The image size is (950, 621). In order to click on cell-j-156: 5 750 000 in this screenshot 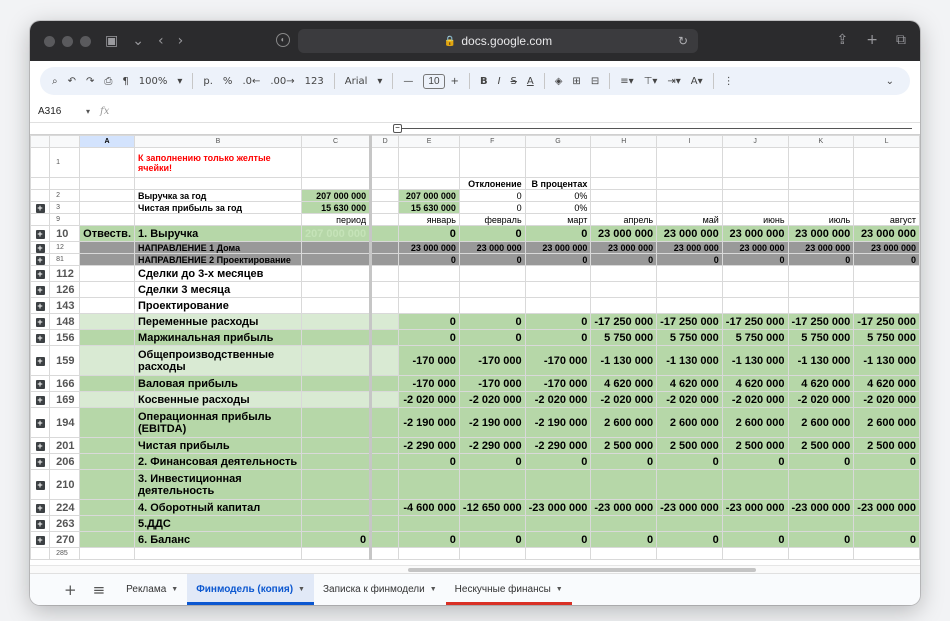, I will do `click(755, 337)`.